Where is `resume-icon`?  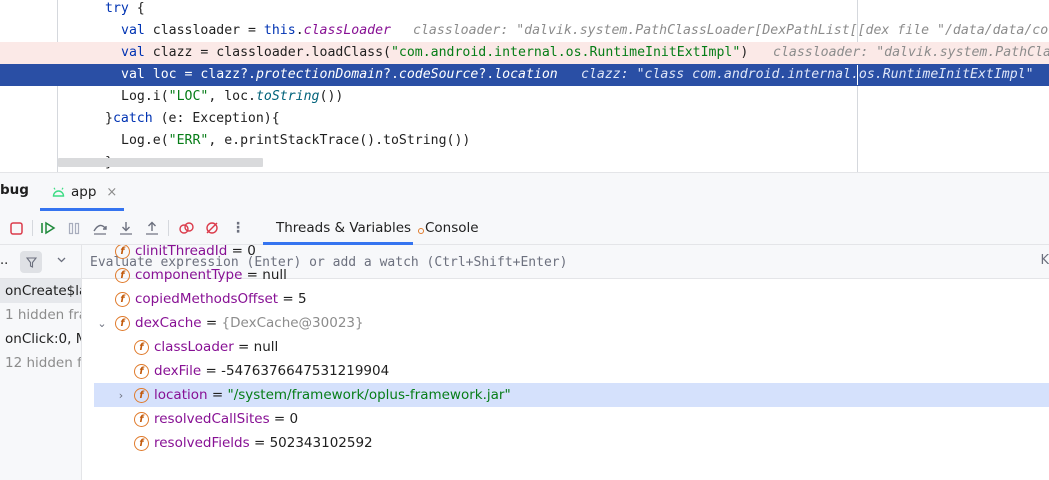
resume-icon is located at coordinates (48, 228).